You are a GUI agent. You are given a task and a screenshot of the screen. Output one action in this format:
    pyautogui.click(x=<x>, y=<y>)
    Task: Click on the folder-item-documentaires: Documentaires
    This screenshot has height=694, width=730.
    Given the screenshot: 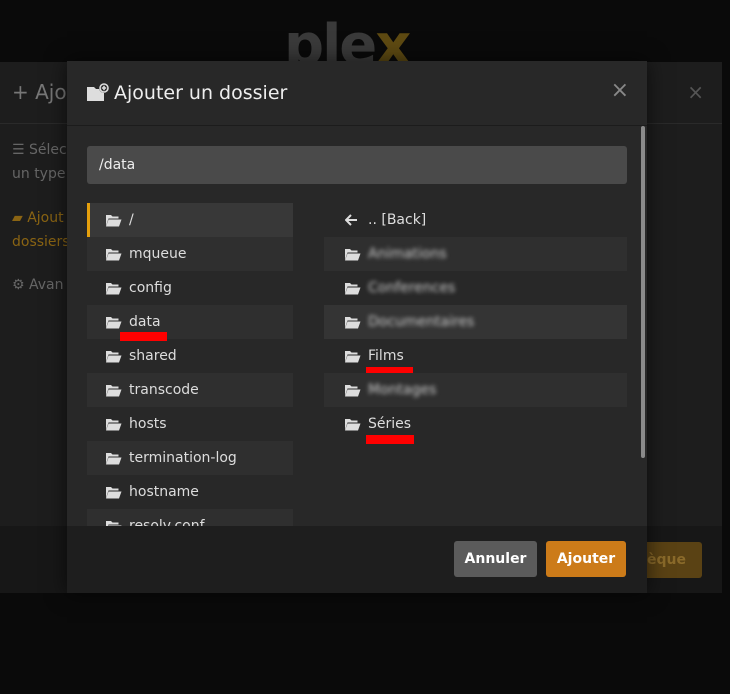 What is the action you would take?
    pyautogui.click(x=475, y=322)
    